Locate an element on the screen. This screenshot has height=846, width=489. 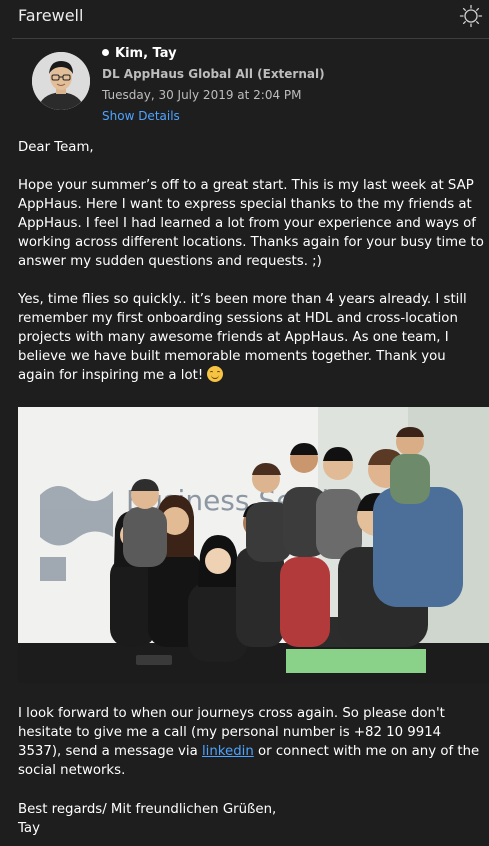
sun-icon is located at coordinates (471, 16).